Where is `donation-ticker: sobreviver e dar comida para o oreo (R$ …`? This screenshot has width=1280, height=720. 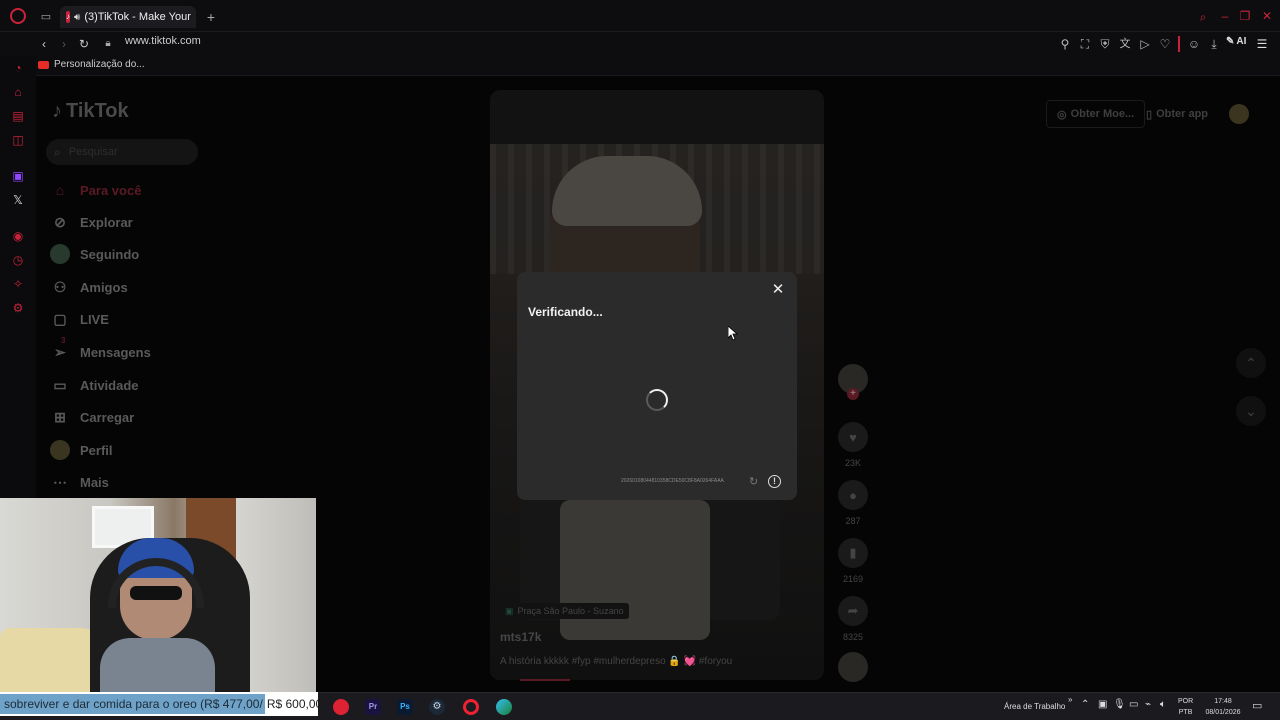
donation-ticker: sobreviver e dar comida para o oreo (R$ … is located at coordinates (159, 704).